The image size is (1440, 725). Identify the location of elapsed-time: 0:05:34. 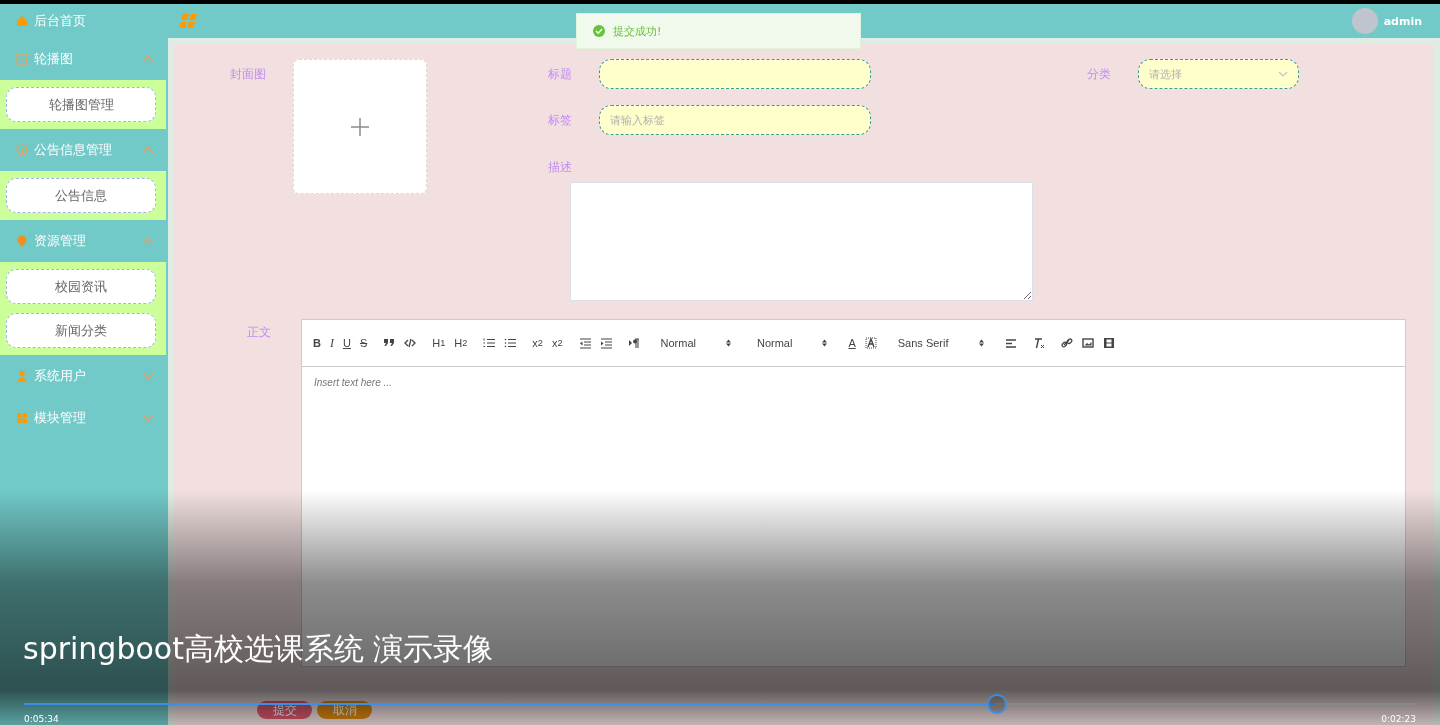
(41, 719).